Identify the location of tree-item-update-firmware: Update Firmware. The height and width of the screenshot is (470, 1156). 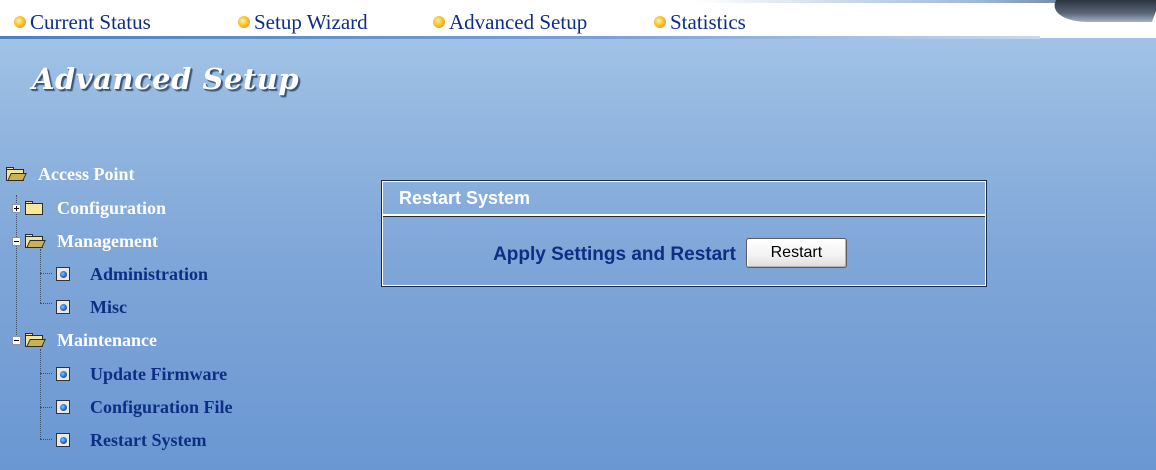
(141, 374).